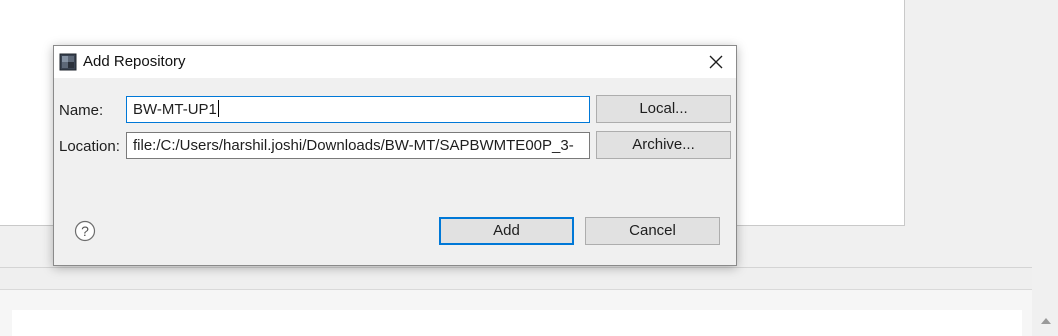 The width and height of the screenshot is (1058, 336). What do you see at coordinates (395, 62) in the screenshot?
I see `dialog-titlebar: Add Repository` at bounding box center [395, 62].